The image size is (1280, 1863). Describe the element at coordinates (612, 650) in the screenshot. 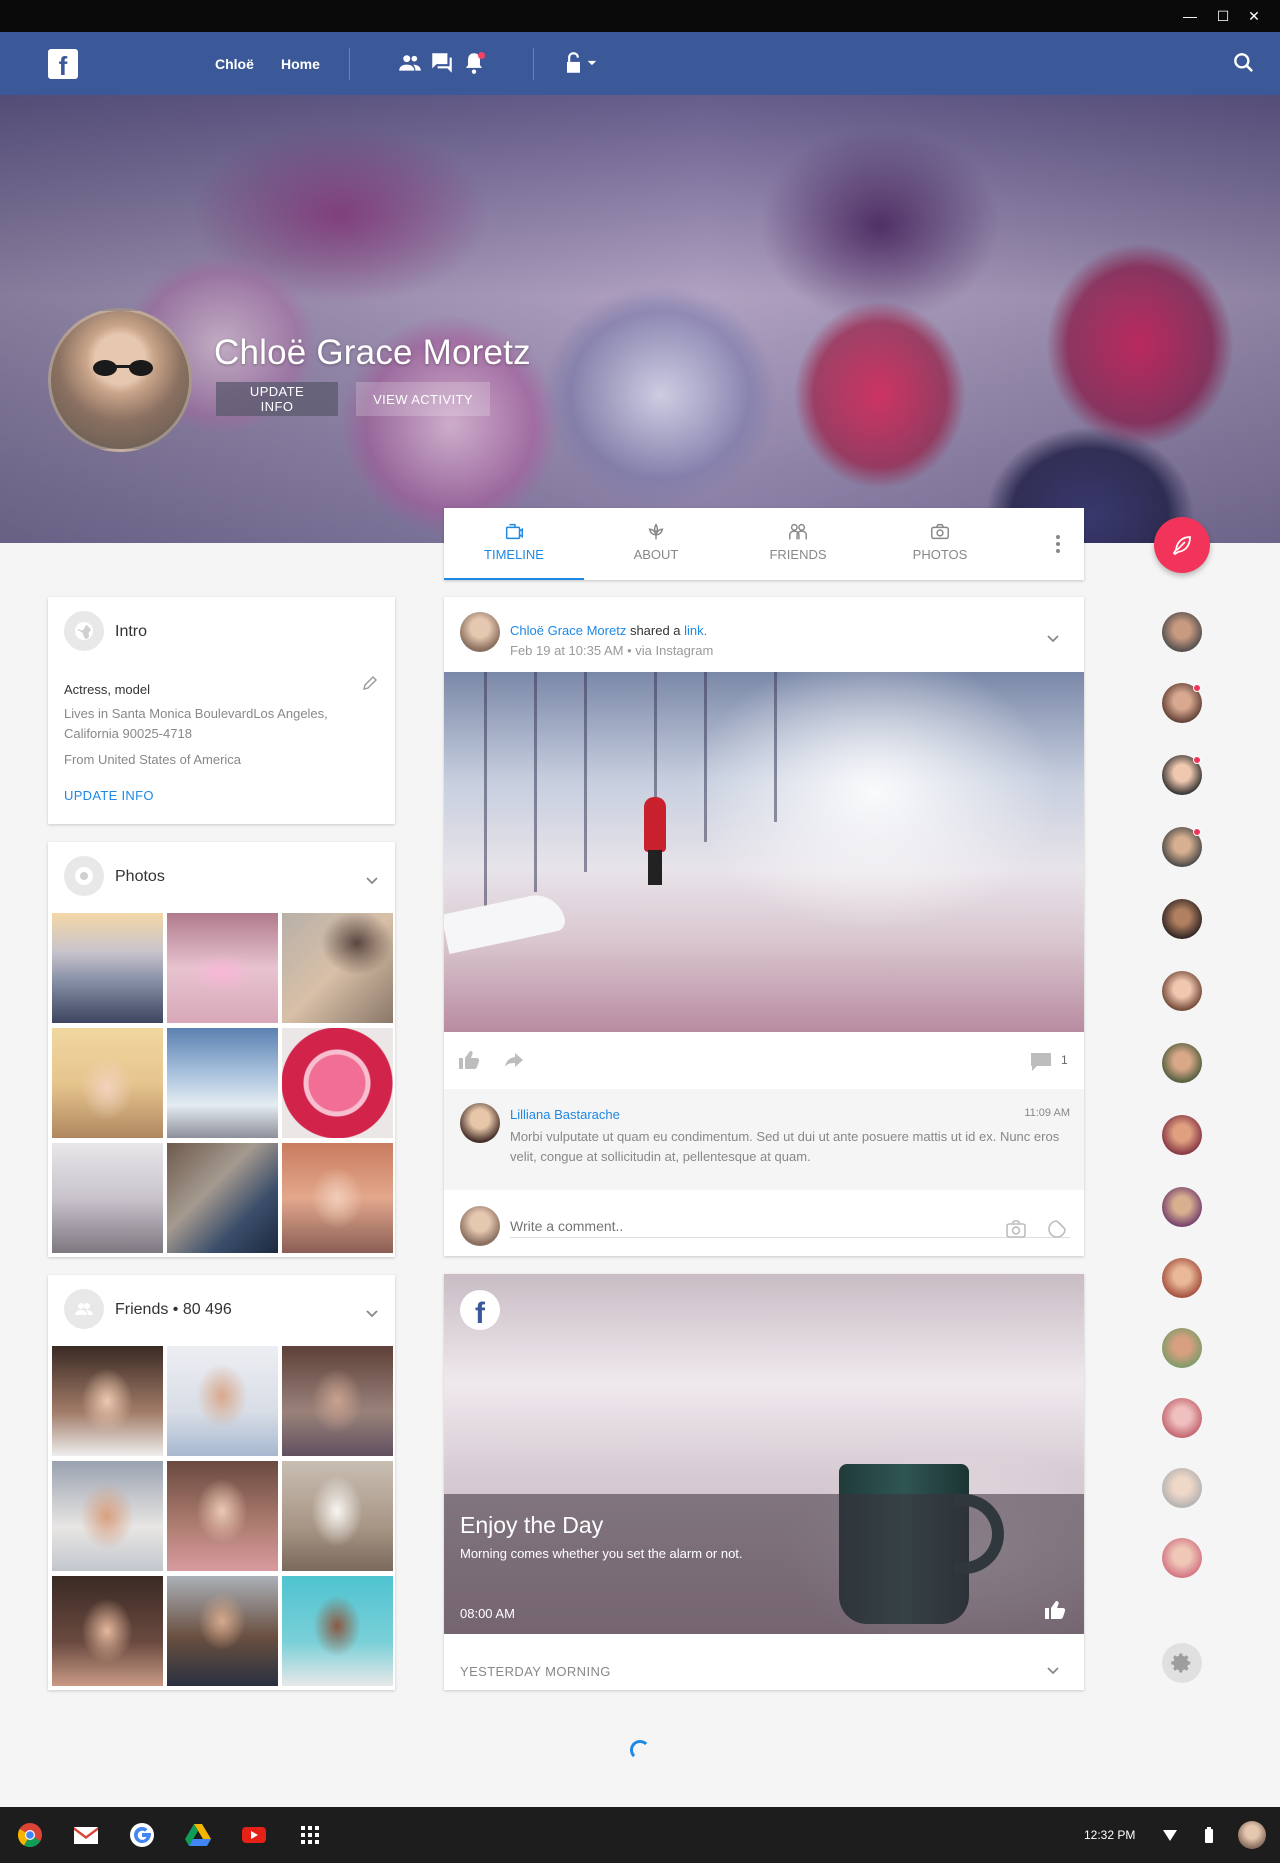

I see `post-meta: Feb 19 at 10:35 AM • via Instagram` at that location.